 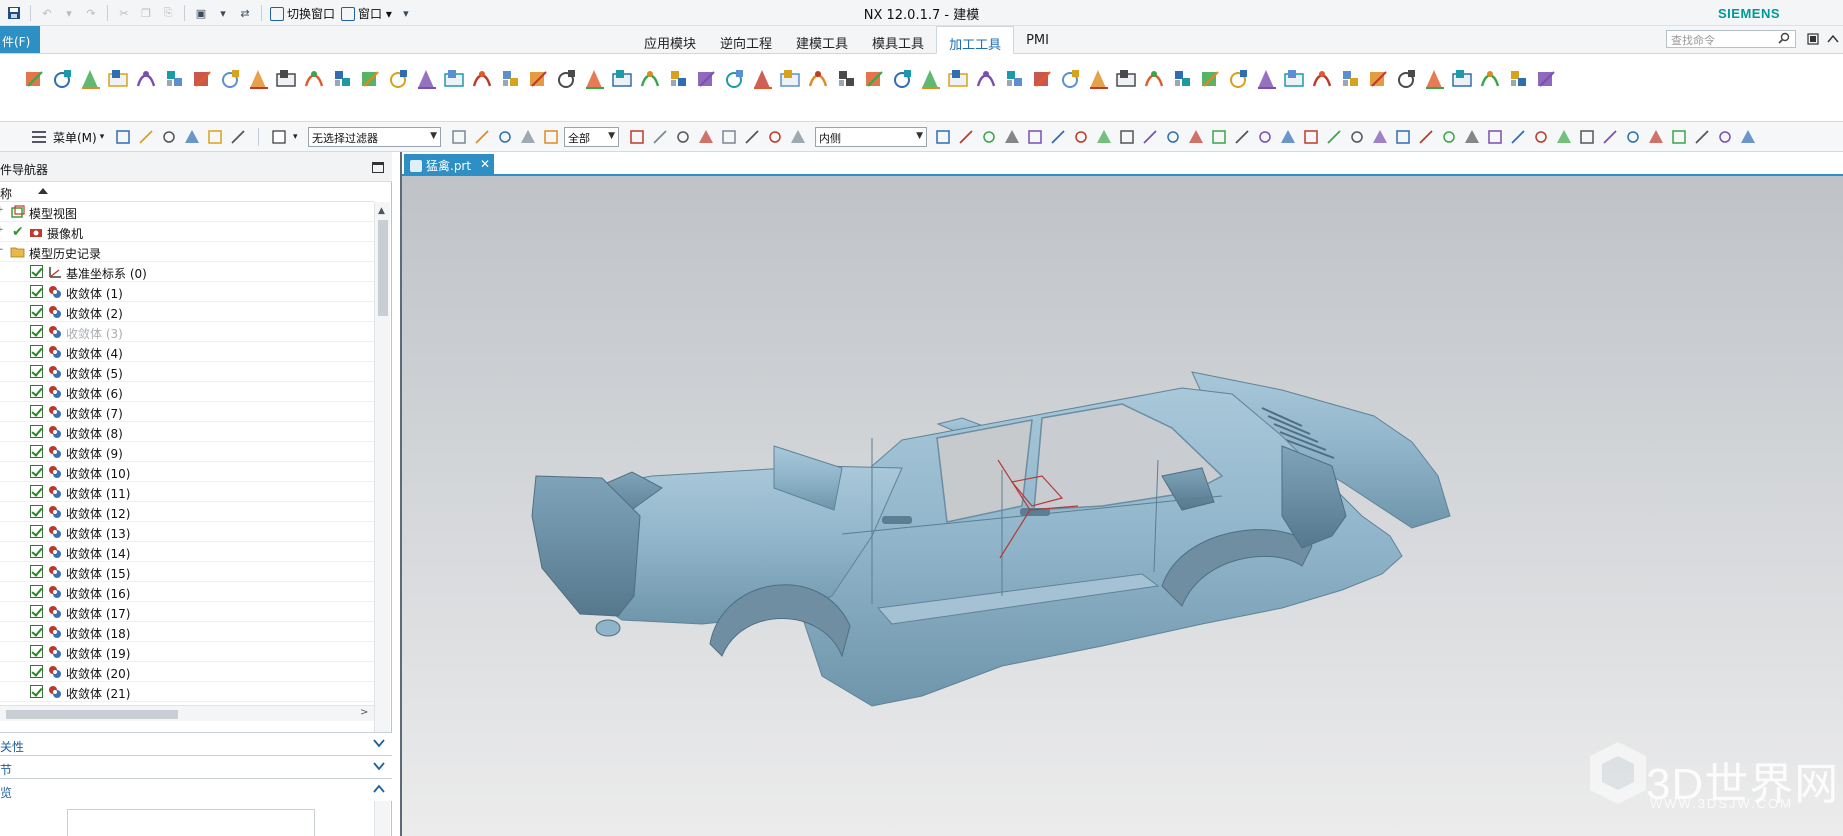 What do you see at coordinates (187, 352) in the screenshot?
I see `tree-row: 收敛体 (4)` at bounding box center [187, 352].